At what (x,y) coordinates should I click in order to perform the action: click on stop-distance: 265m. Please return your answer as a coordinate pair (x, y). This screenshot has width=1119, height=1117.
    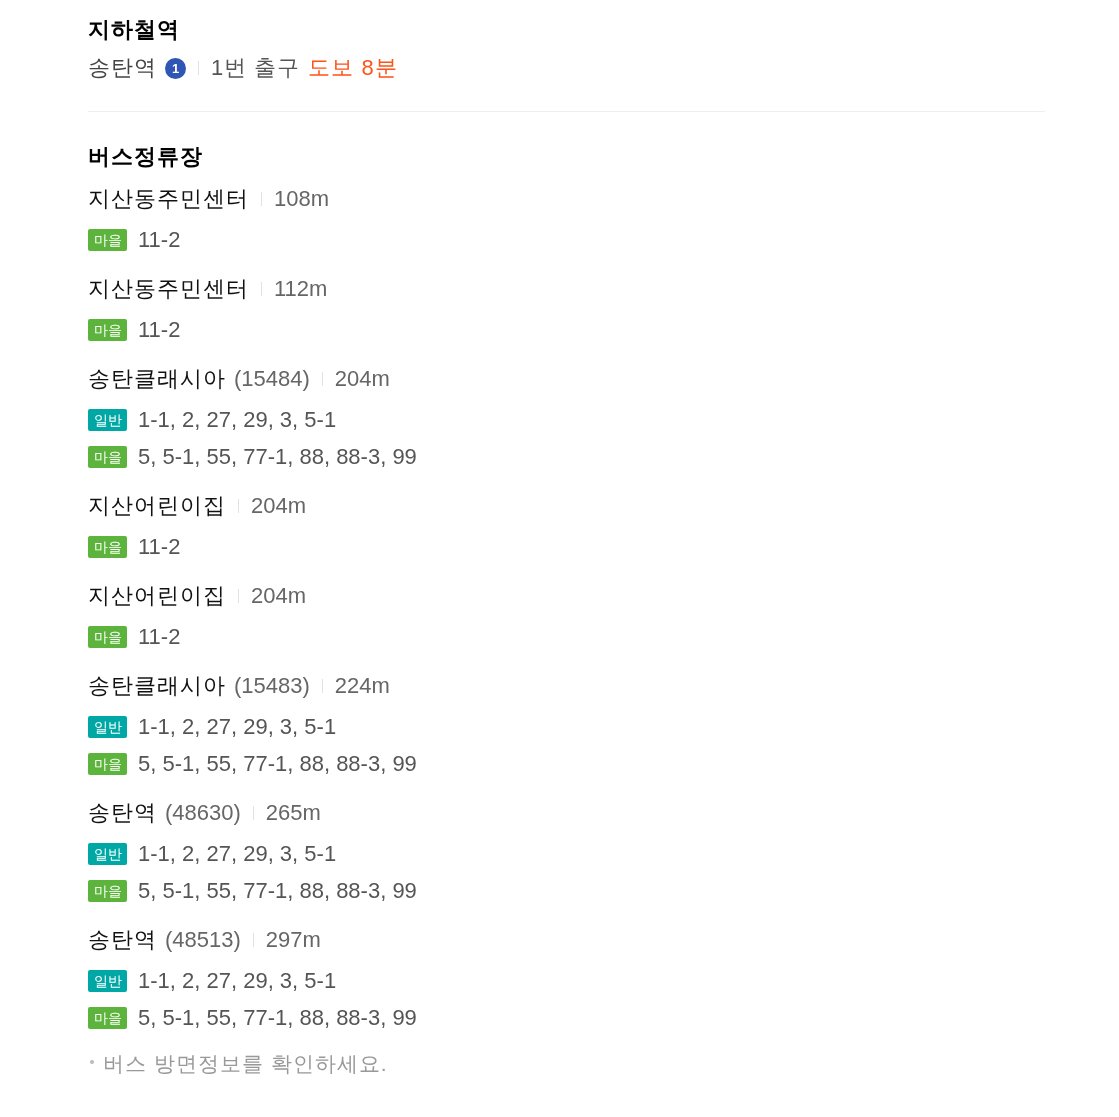
    Looking at the image, I should click on (293, 813).